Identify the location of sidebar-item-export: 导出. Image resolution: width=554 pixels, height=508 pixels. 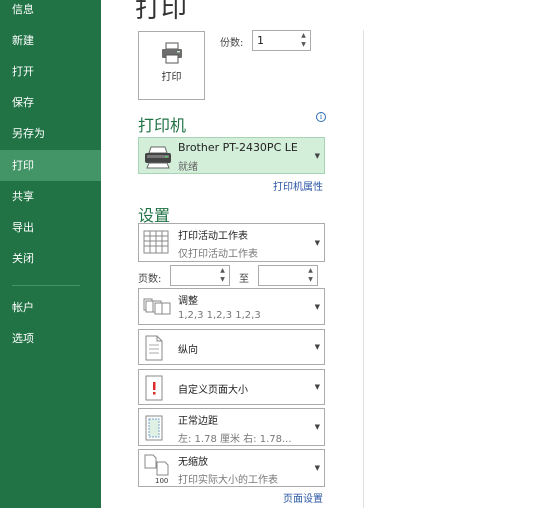
(50, 227).